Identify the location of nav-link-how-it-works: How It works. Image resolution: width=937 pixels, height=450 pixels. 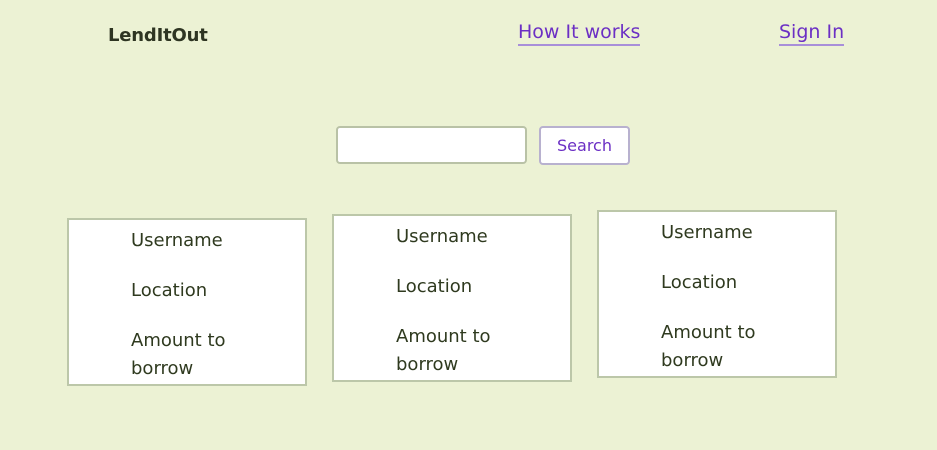
(579, 33).